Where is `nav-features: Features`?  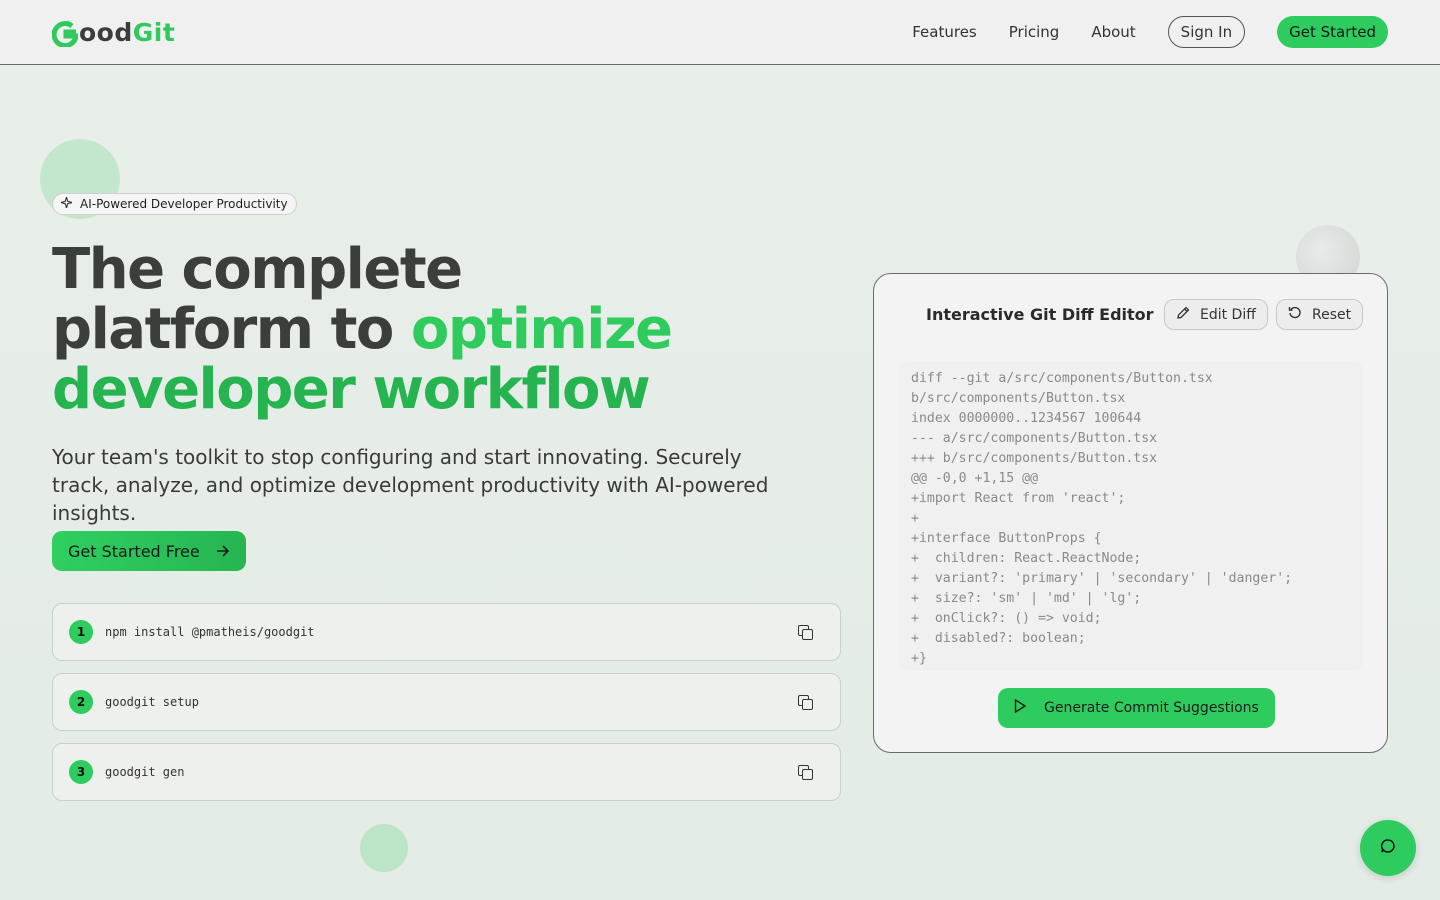 nav-features: Features is located at coordinates (944, 32).